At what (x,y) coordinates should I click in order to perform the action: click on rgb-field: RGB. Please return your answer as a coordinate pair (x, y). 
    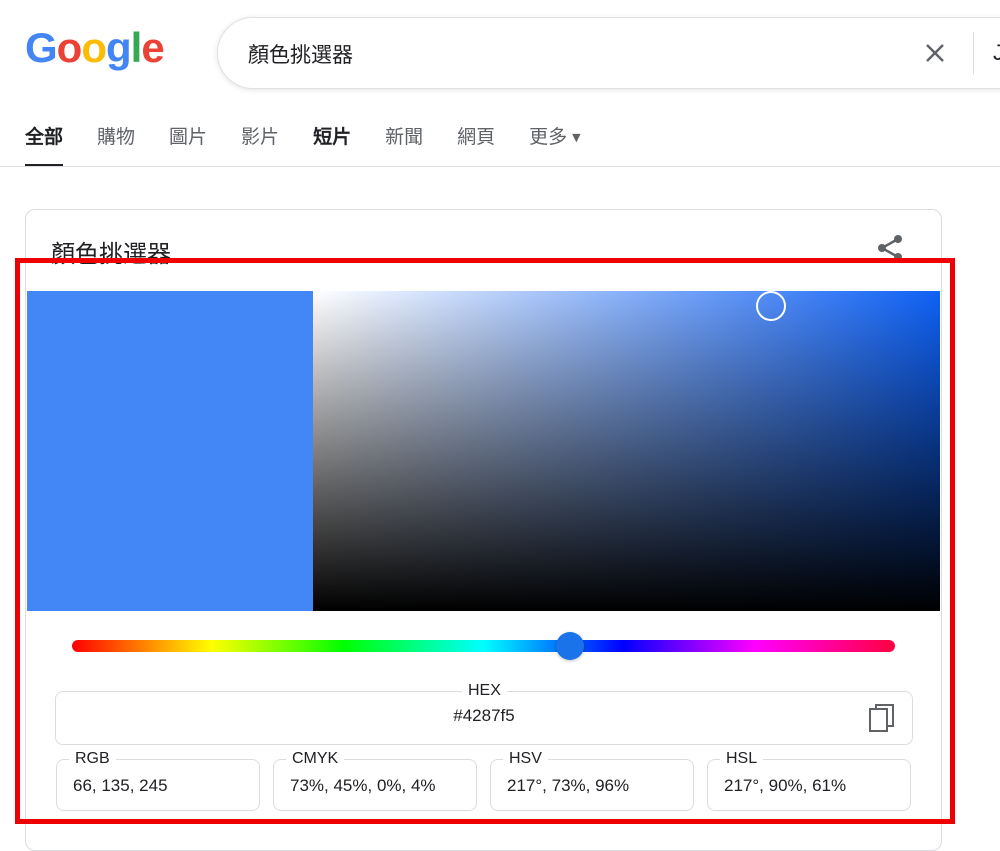
    Looking at the image, I should click on (158, 780).